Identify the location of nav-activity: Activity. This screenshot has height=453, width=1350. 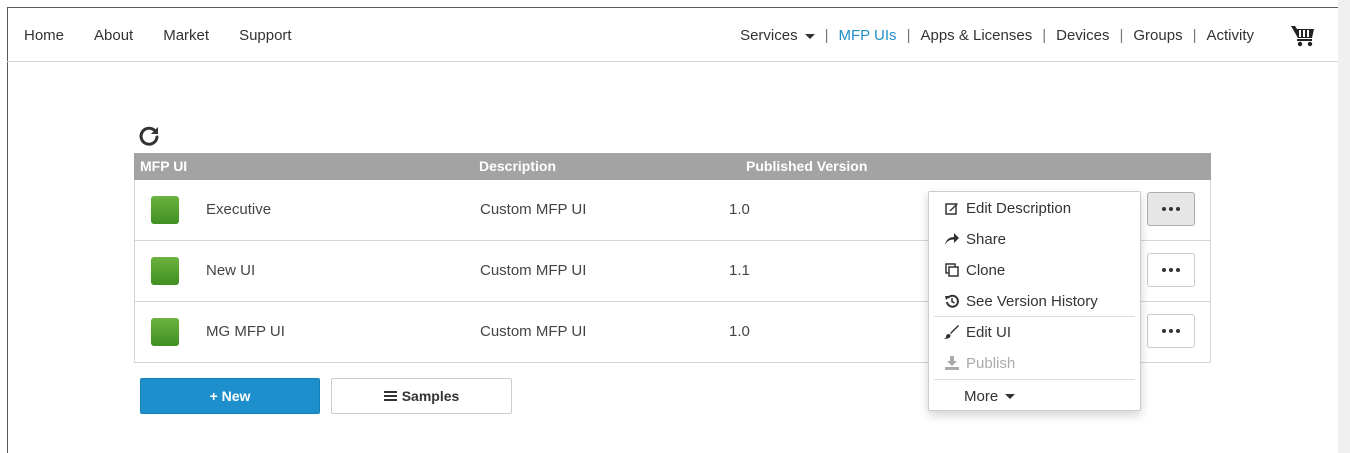
(1230, 35).